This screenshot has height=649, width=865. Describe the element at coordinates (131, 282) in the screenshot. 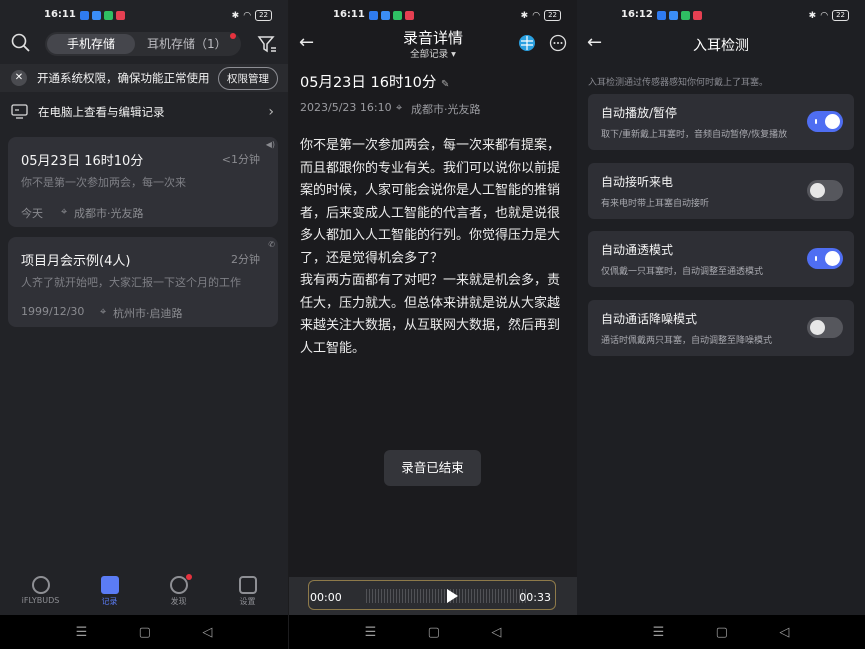

I see `record-preview: 人齐了就开始吧，大家汇报一下这个月的工作` at that location.